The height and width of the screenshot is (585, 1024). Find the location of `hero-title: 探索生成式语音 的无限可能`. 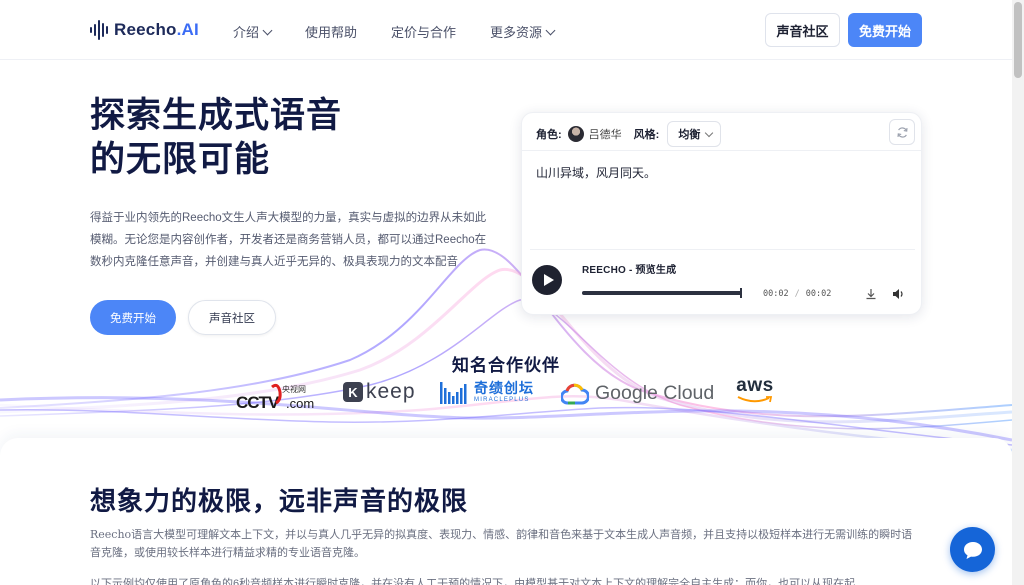

hero-title: 探索生成式语音 的无限可能 is located at coordinates (216, 137).